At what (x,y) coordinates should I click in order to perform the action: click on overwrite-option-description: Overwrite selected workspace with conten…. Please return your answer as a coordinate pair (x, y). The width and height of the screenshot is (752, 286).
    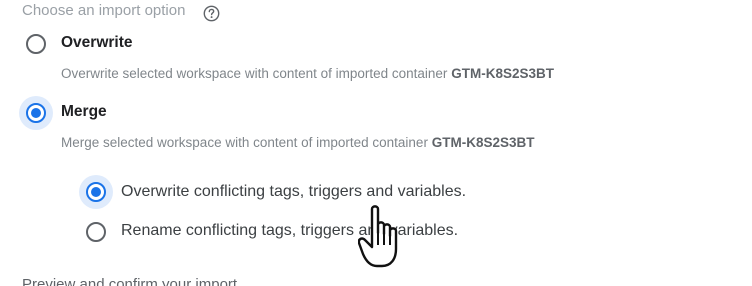
    Looking at the image, I should click on (307, 73).